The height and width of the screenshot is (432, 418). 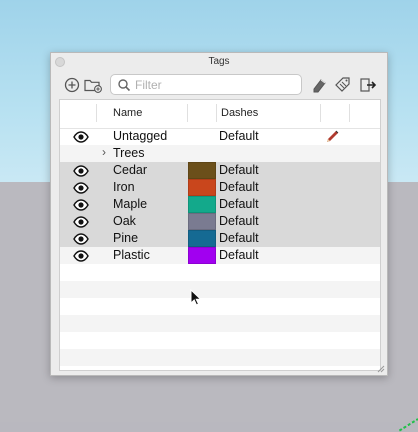 I want to click on tag-name: Plastic, so click(x=131, y=255).